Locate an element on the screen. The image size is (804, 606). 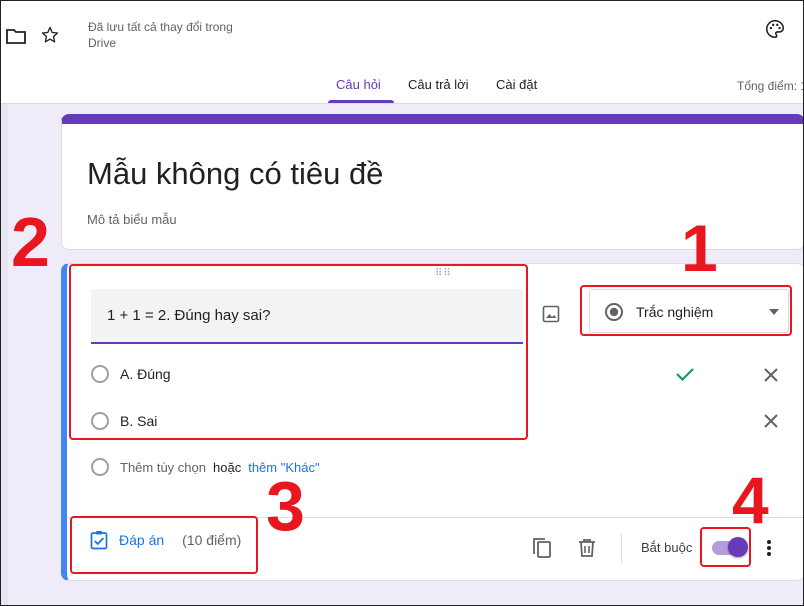
form-title: Mẫu không có tiêu đề is located at coordinates (235, 174).